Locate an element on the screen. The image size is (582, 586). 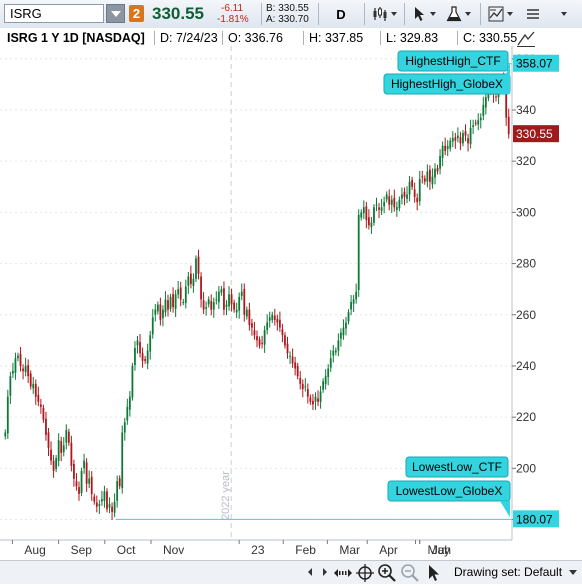
zoom-out-button is located at coordinates (410, 573).